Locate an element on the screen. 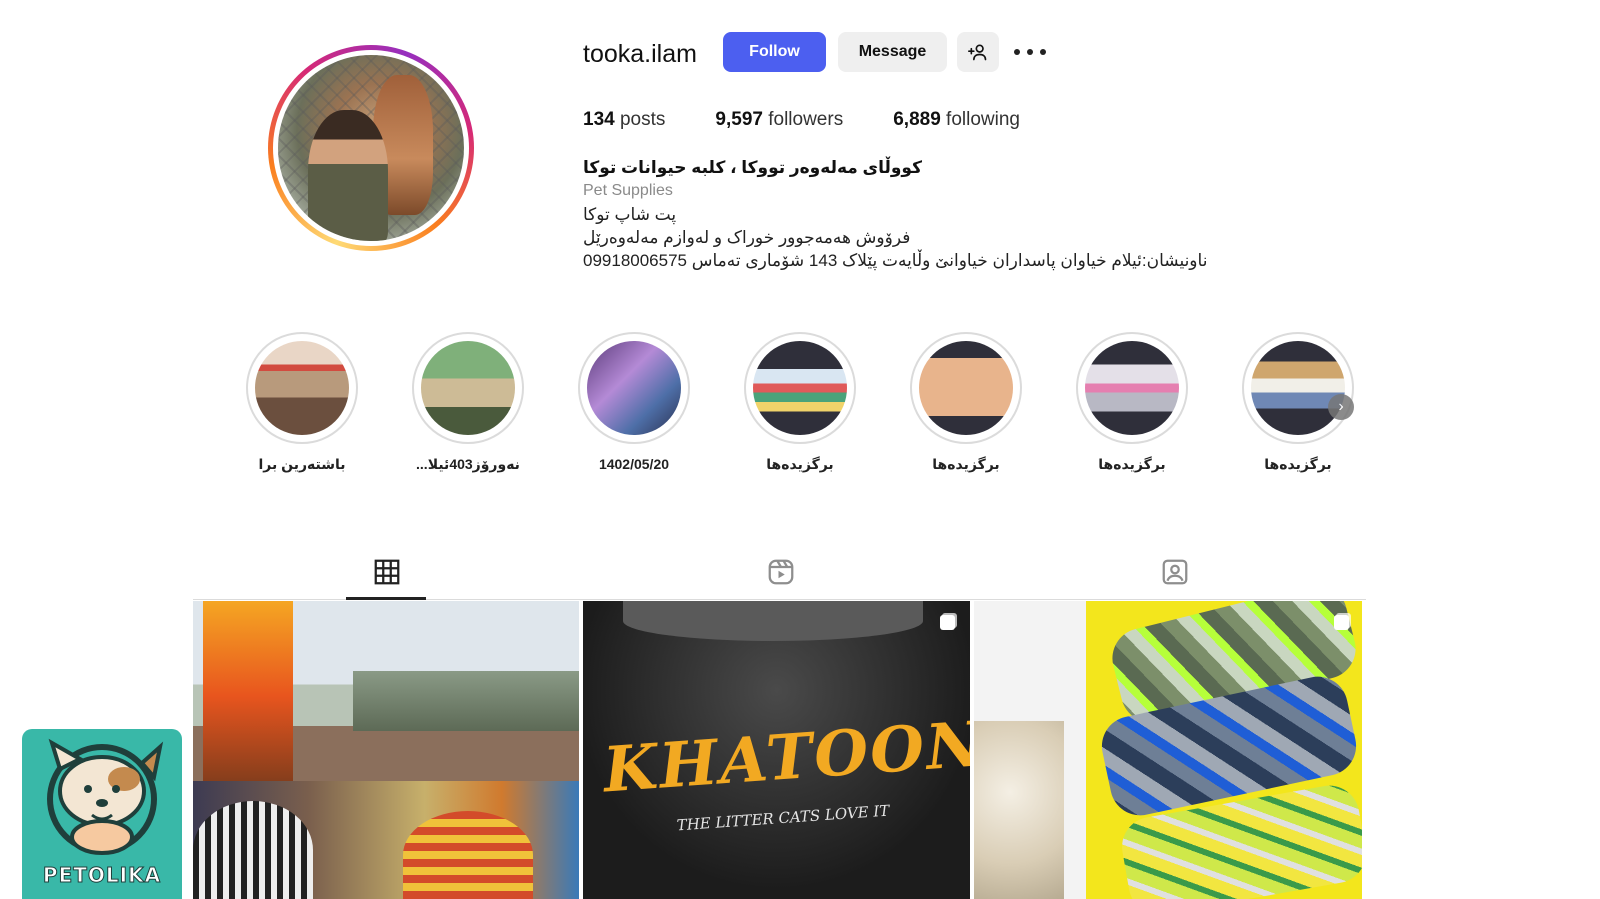 This screenshot has width=1600, height=899. follow-button: Follow is located at coordinates (774, 52).